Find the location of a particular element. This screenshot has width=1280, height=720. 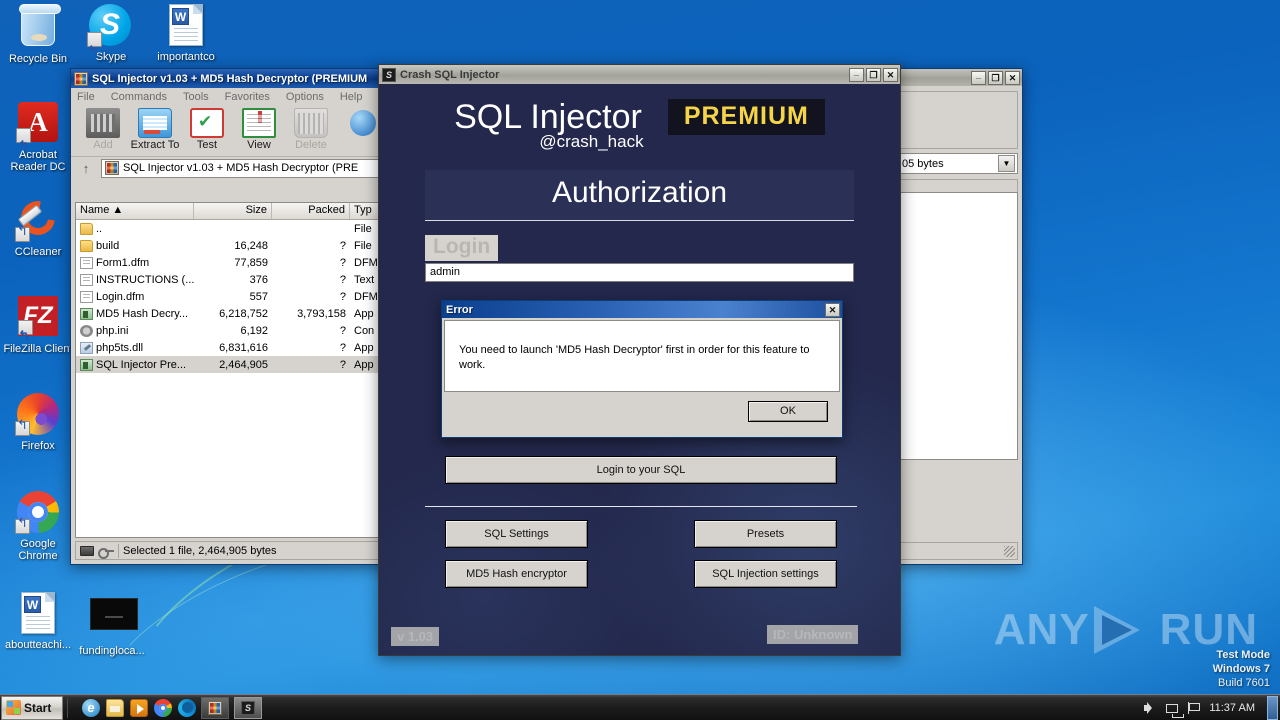

desktop-icon-skype: S Skype is located at coordinates (111, 33).